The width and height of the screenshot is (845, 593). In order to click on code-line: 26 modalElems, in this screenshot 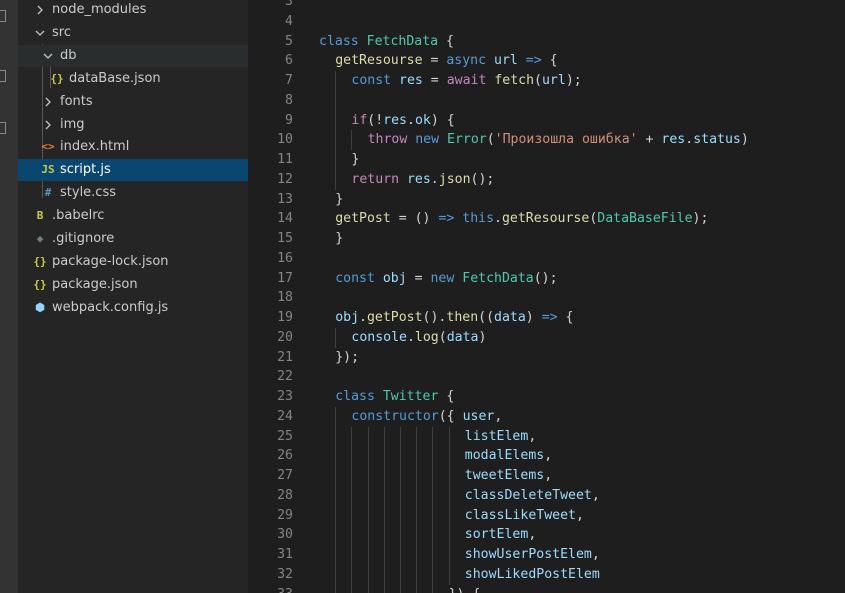, I will do `click(546, 456)`.